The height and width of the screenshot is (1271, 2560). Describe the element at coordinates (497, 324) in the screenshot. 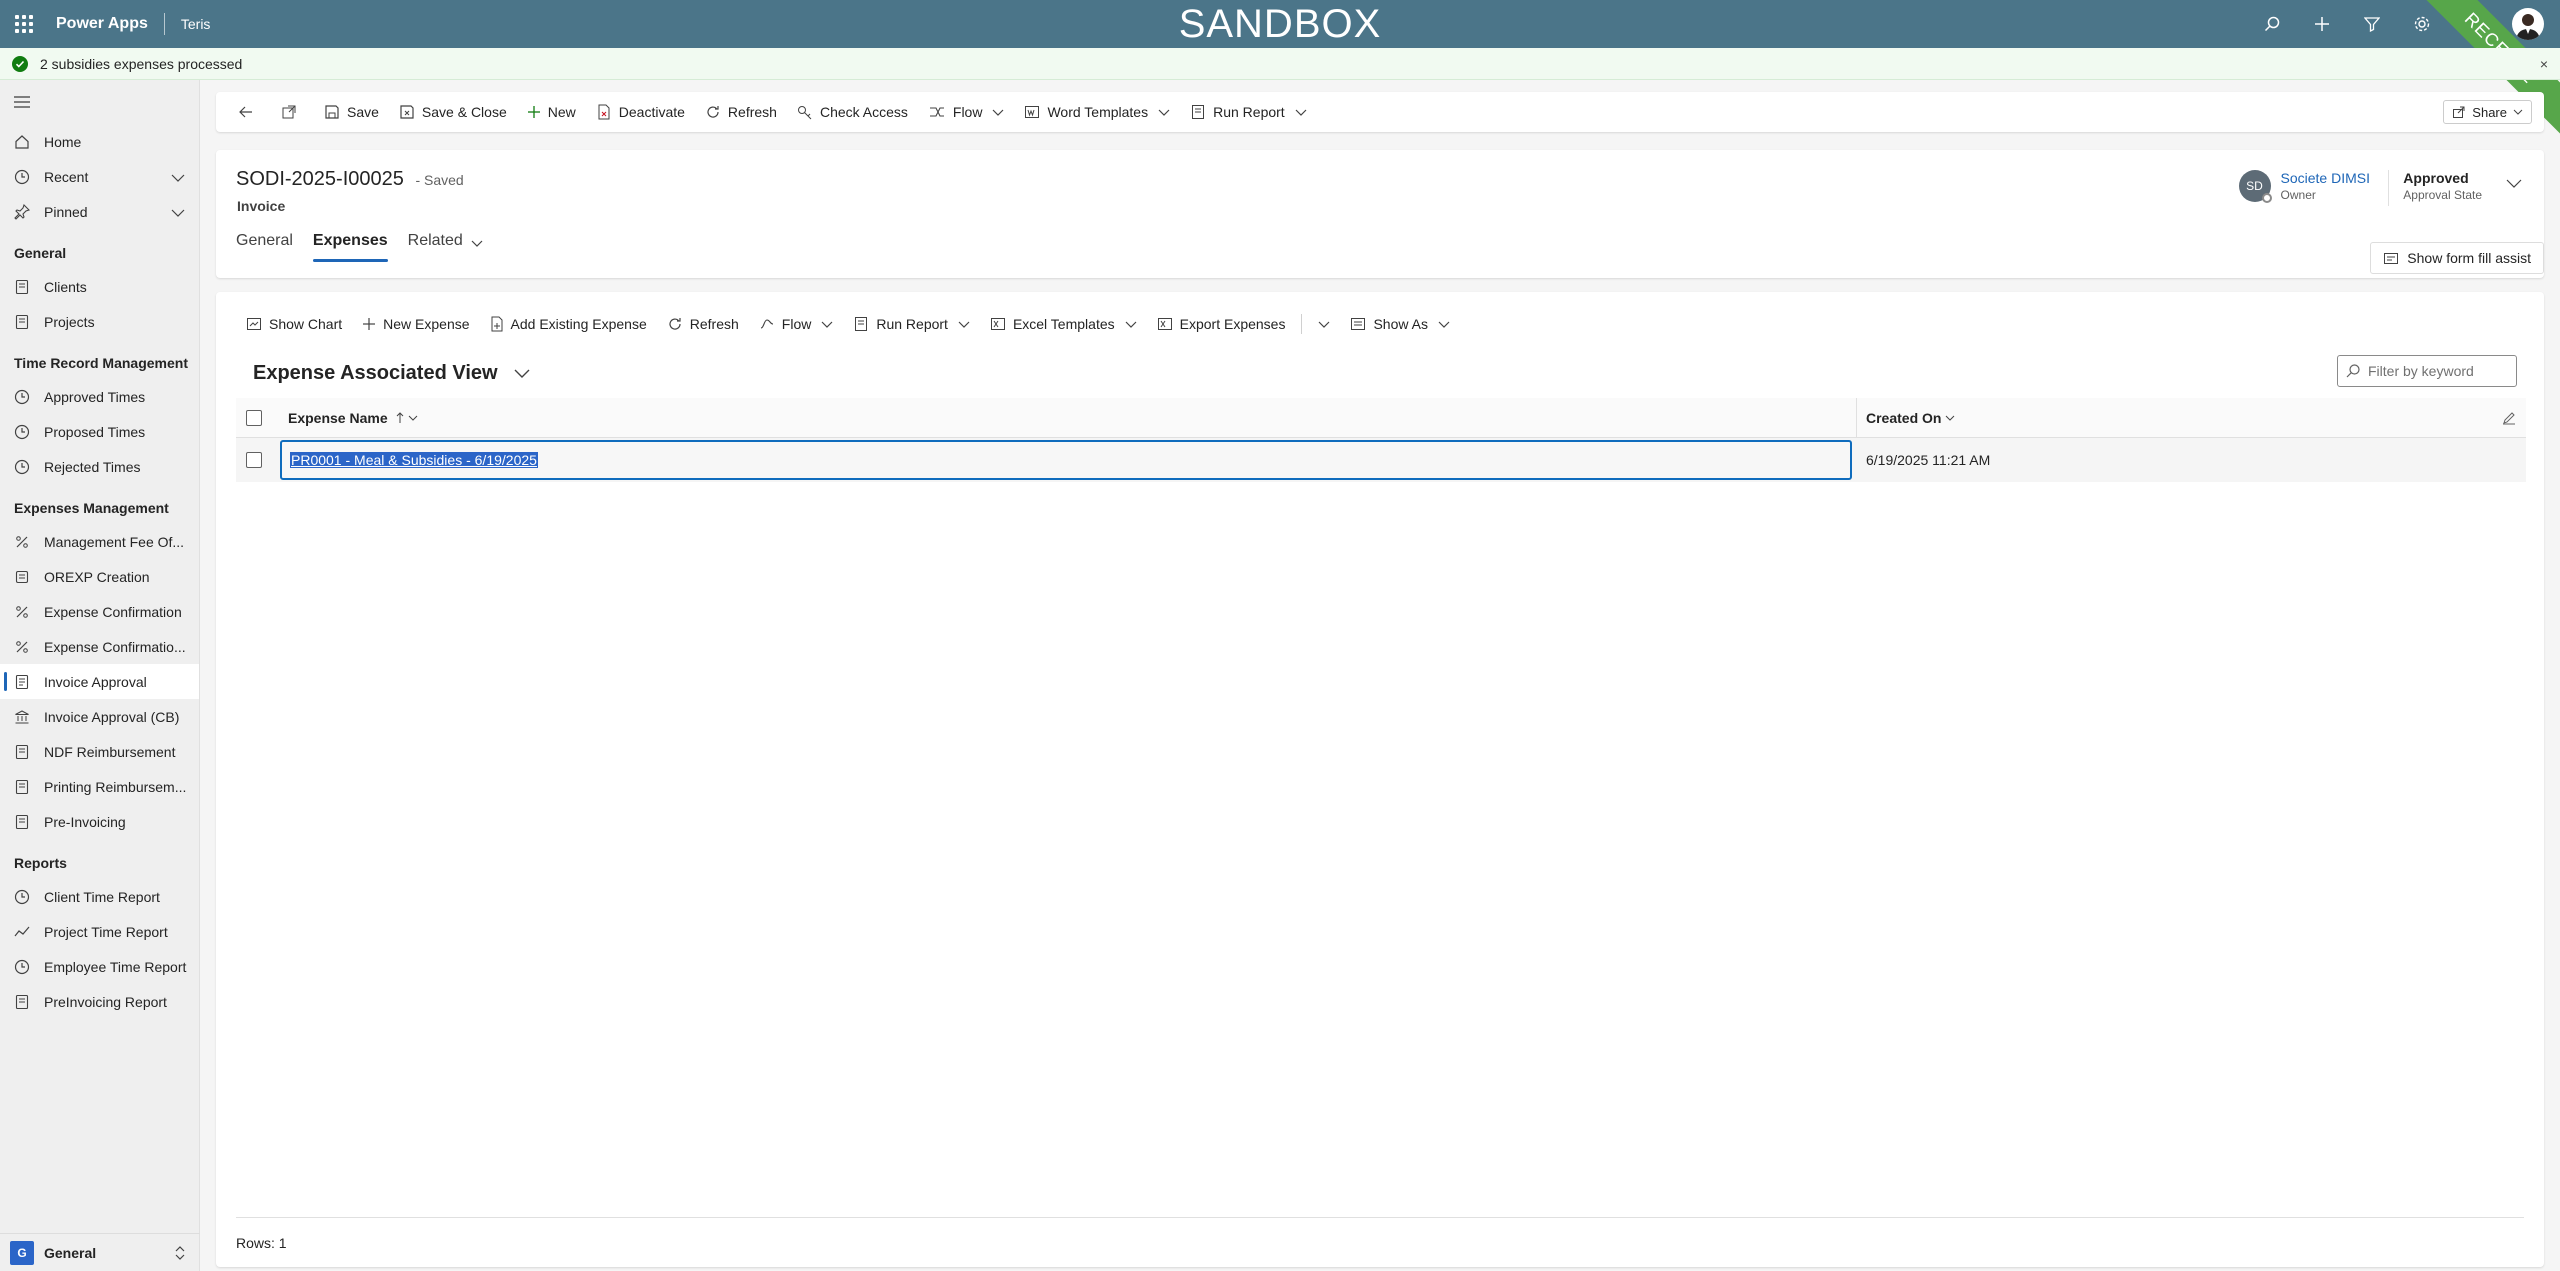

I see `document-add-icon` at that location.